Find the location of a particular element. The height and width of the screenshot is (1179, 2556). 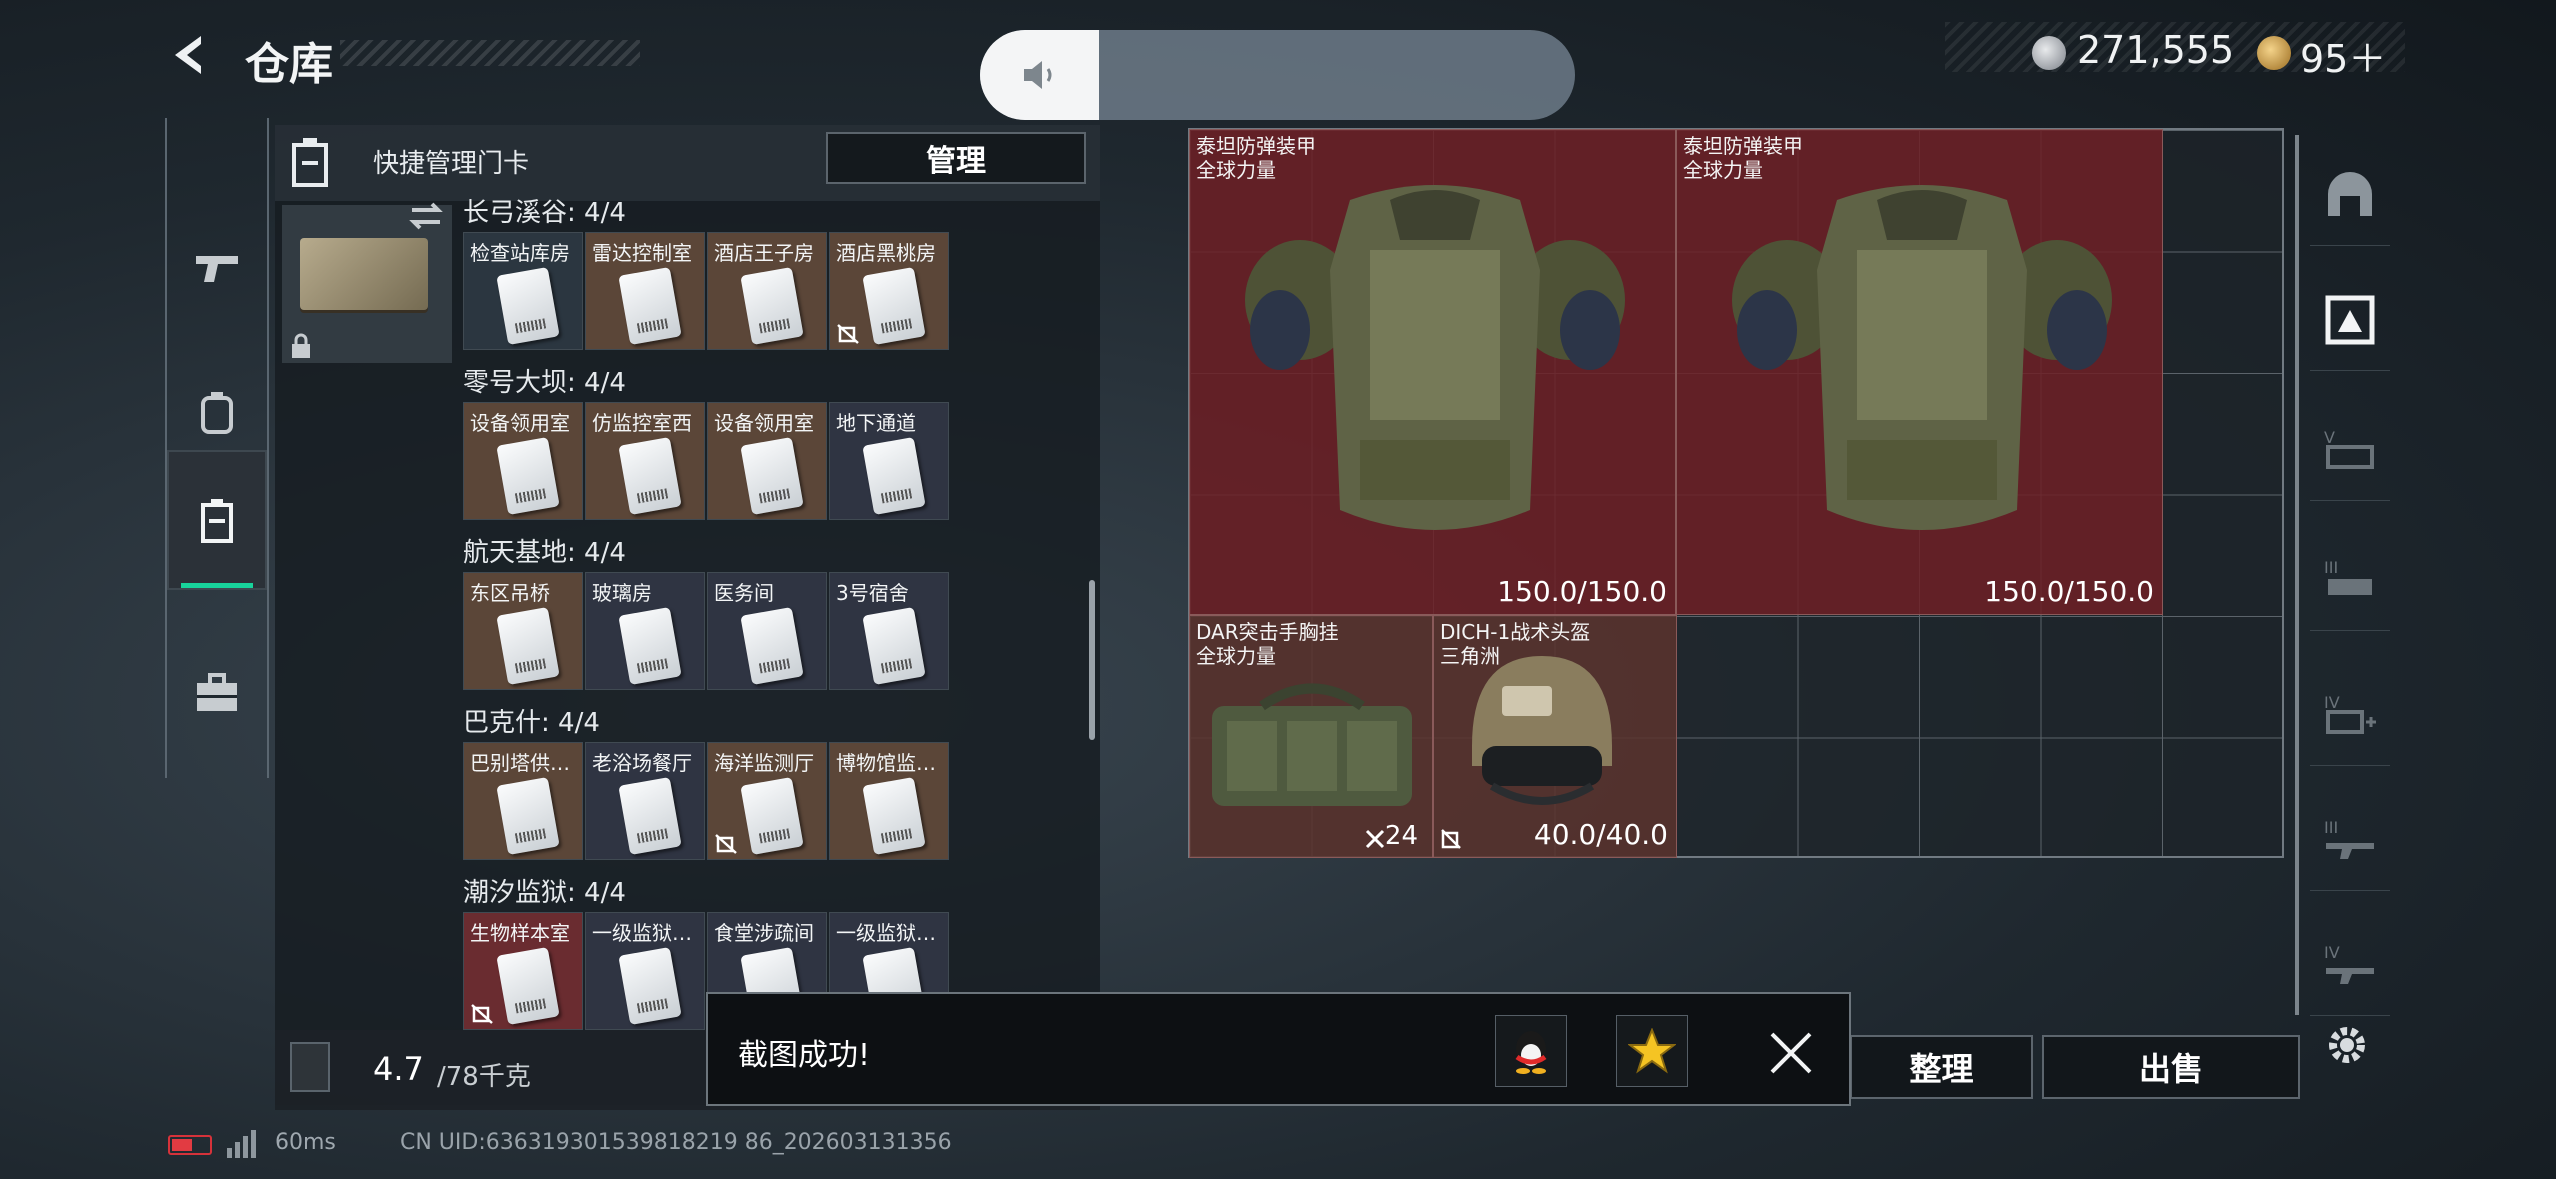

signal-icon is located at coordinates (241, 1144).